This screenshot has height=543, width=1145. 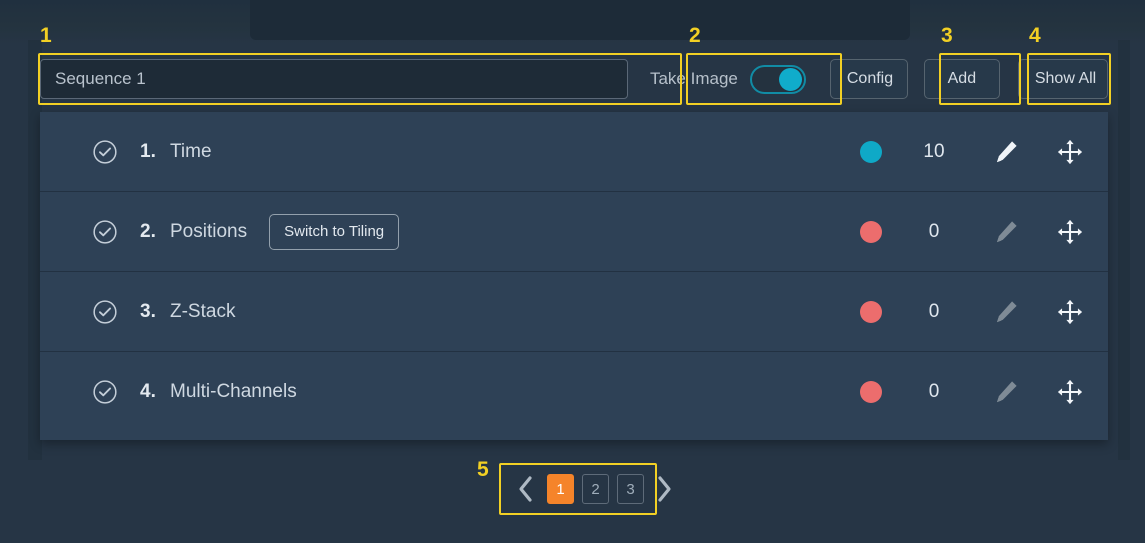 I want to click on row-index: 3., so click(x=148, y=311).